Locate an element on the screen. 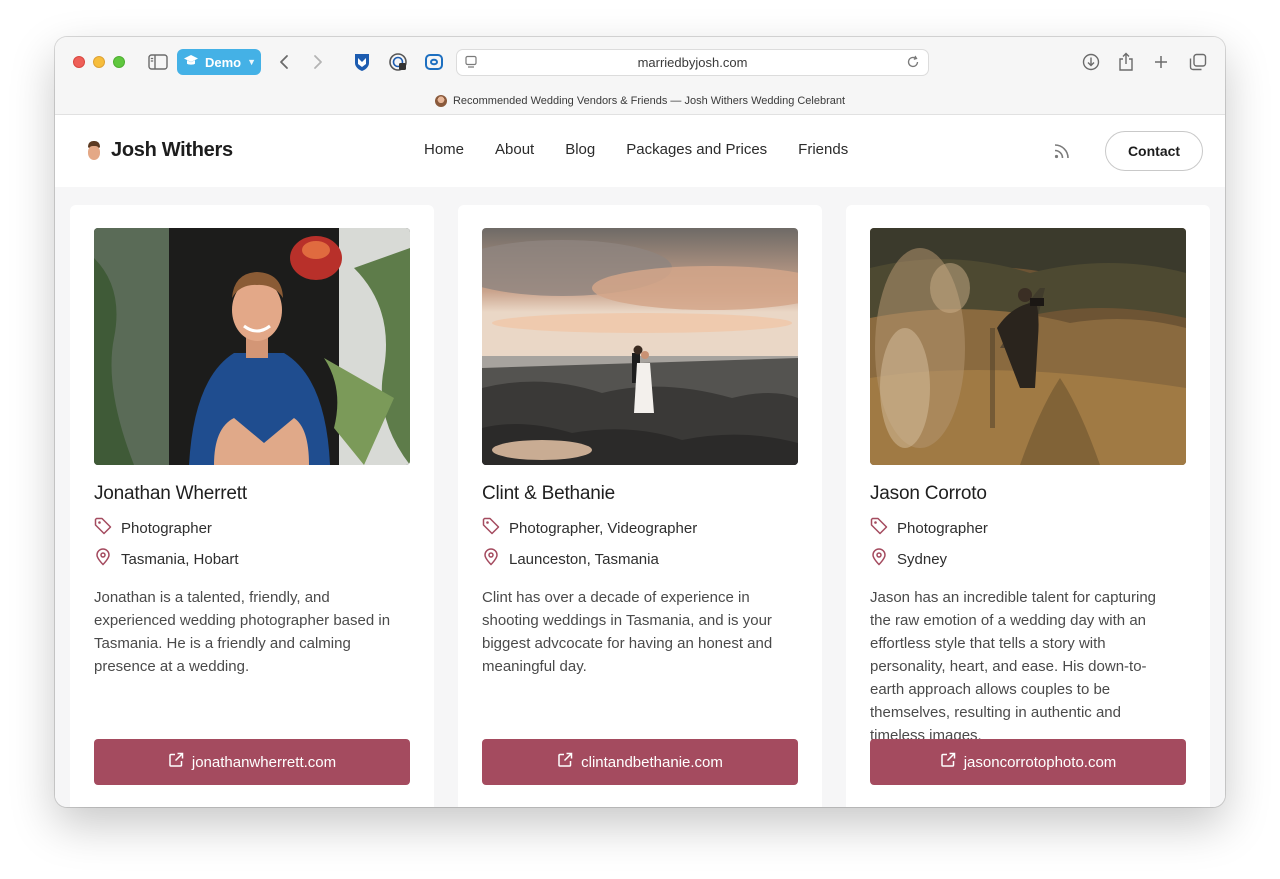  vendor-location: Launceston, Tasmania is located at coordinates (570, 559).